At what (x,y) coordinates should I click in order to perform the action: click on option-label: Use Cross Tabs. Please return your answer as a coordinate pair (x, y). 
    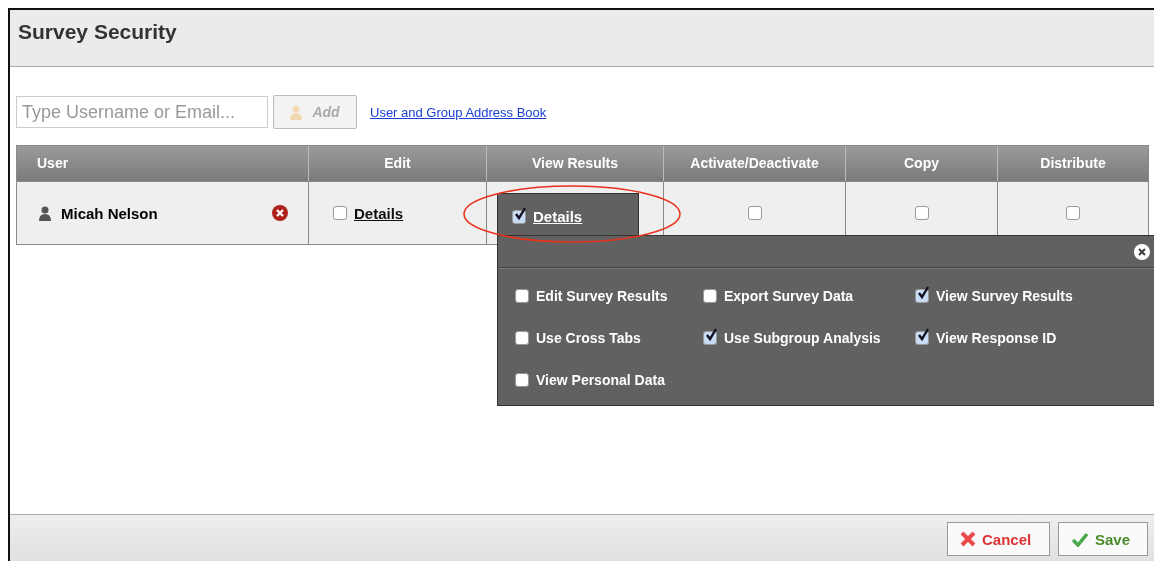
    Looking at the image, I should click on (588, 338).